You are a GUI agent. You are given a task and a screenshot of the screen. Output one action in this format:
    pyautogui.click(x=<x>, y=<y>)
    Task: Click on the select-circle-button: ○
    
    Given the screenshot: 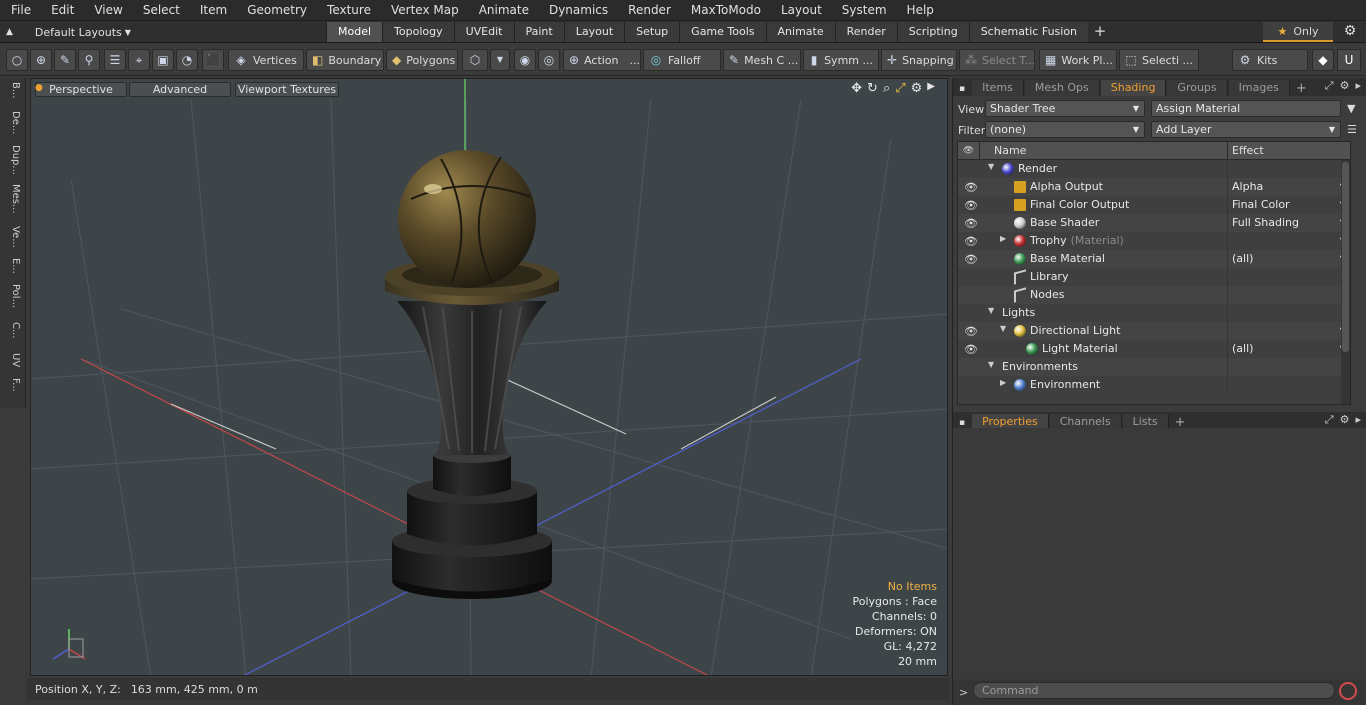 What is the action you would take?
    pyautogui.click(x=17, y=60)
    